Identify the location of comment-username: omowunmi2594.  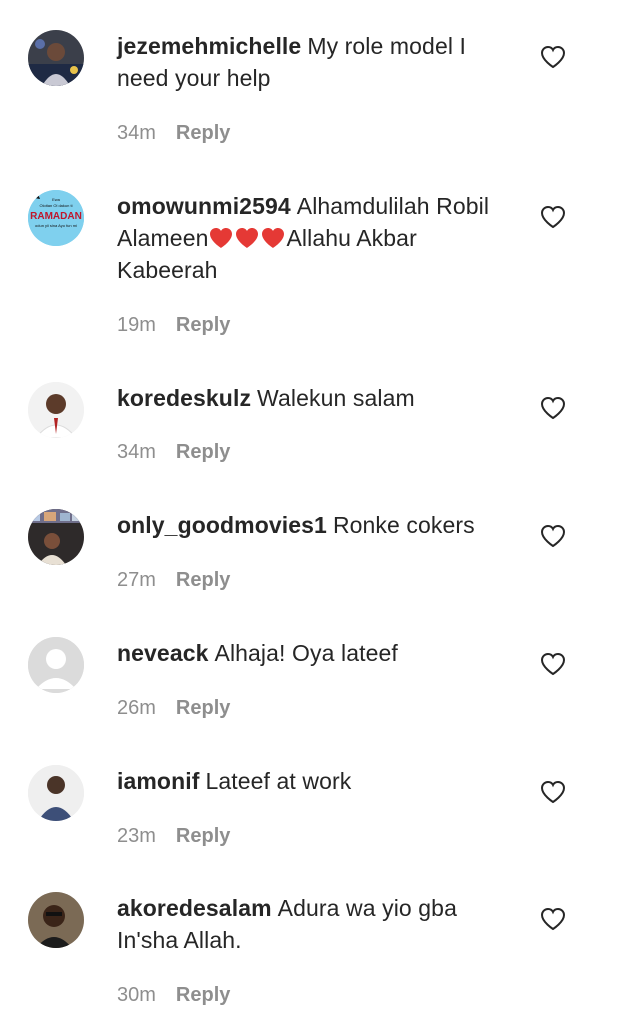
(204, 206).